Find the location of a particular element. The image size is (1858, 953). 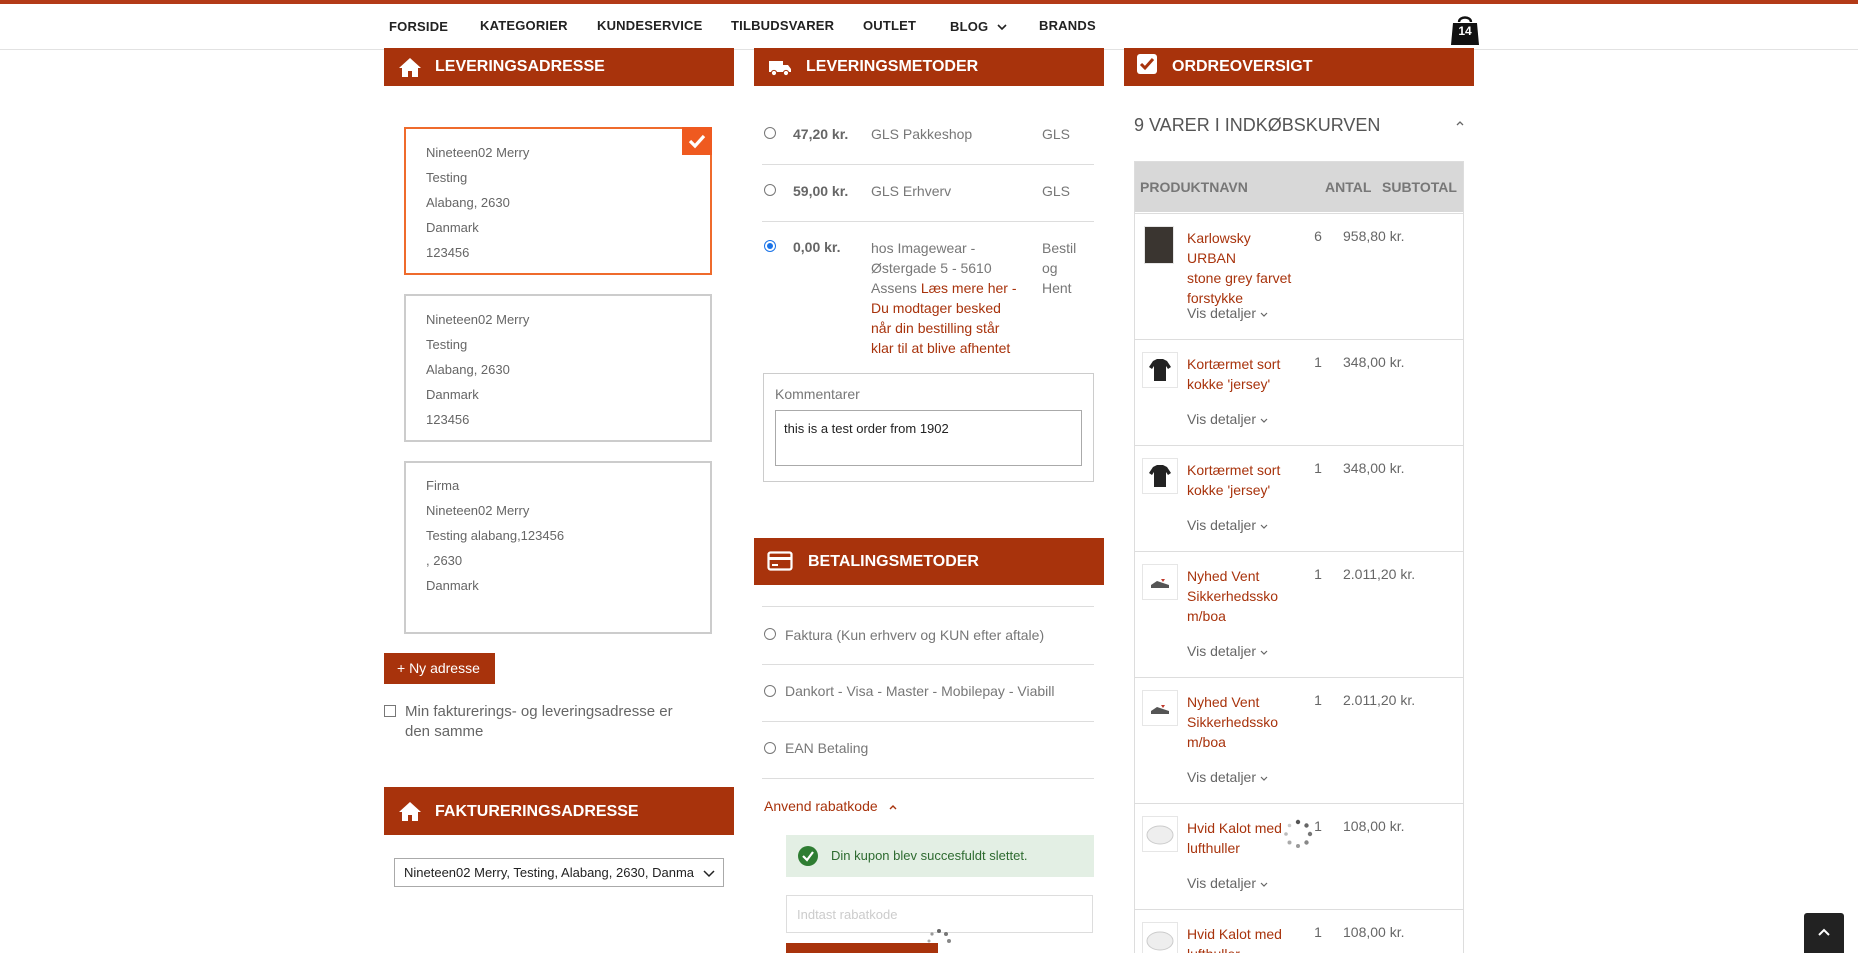

chevron-down-icon is located at coordinates (1264, 420).